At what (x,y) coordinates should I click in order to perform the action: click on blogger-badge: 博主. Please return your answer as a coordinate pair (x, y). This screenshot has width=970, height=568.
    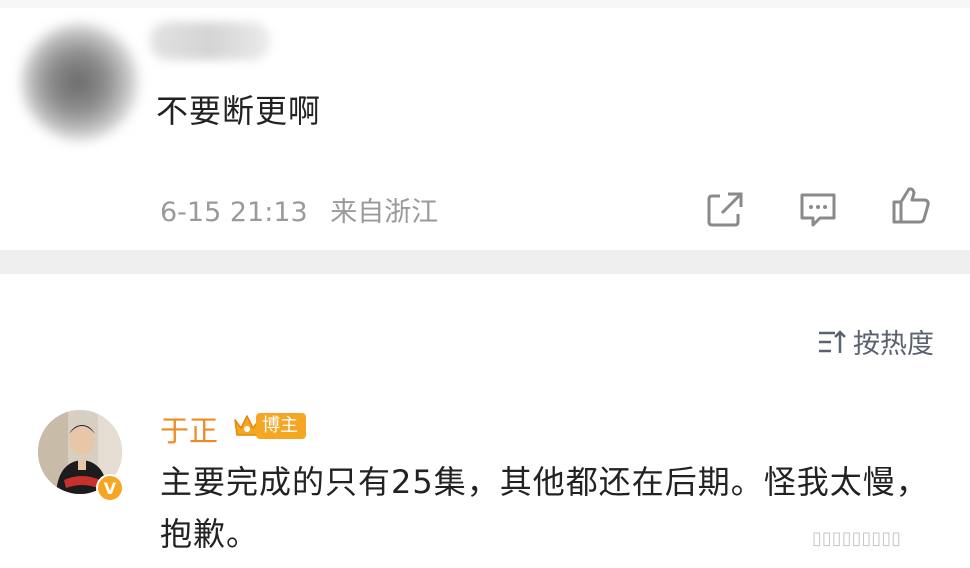
    Looking at the image, I should click on (269, 426).